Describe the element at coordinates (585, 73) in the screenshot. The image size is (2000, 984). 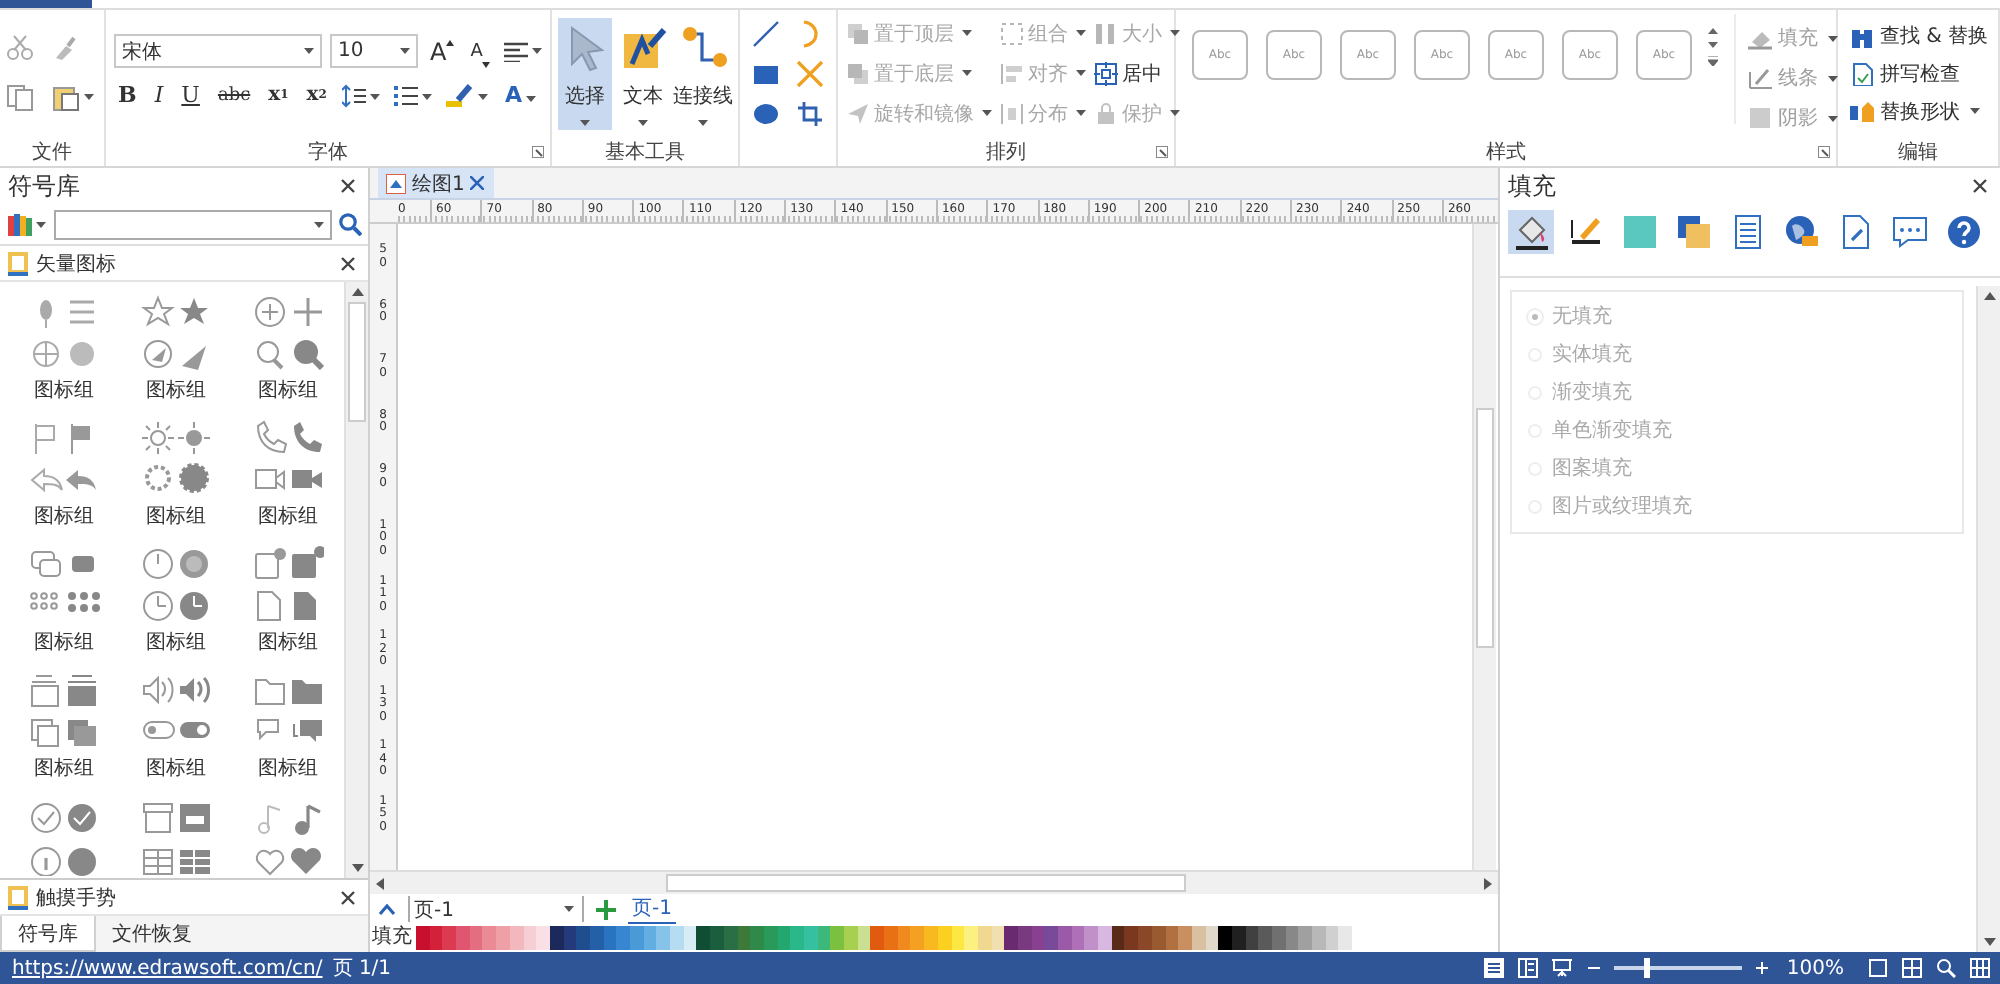
I see `tool-button: 选择` at that location.